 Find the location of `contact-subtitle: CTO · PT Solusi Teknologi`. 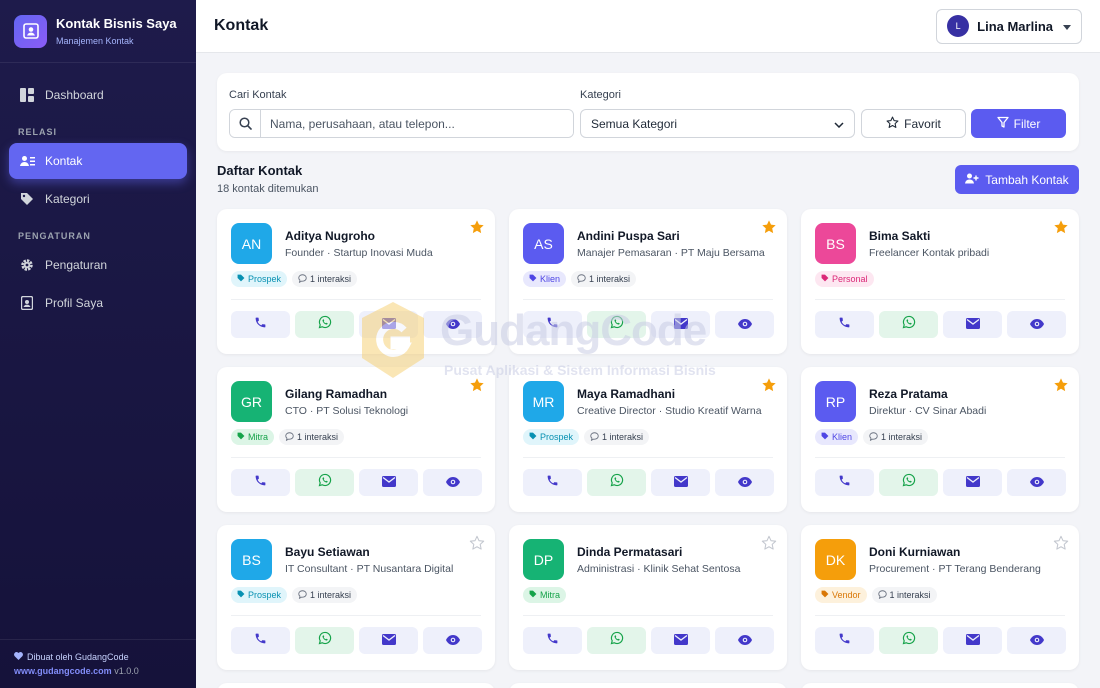

contact-subtitle: CTO · PT Solusi Teknologi is located at coordinates (347, 411).